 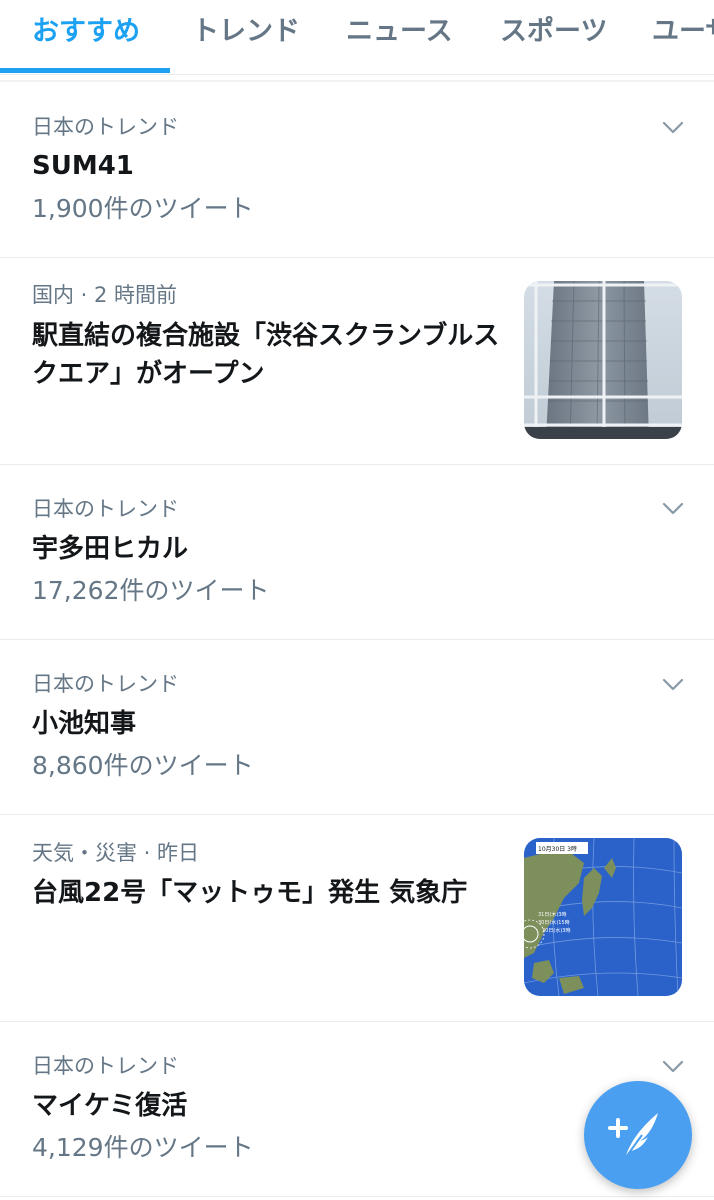 I want to click on tab-bar-shadow, so click(x=357, y=81).